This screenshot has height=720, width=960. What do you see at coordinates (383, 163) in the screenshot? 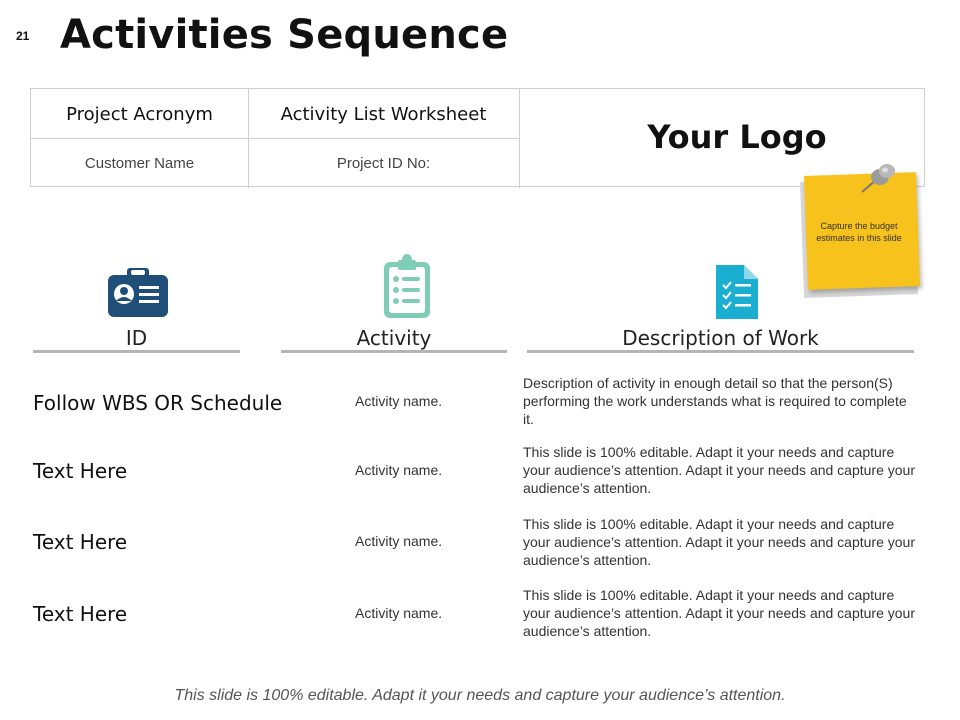
I see `project-id-cell: Project ID No:` at bounding box center [383, 163].